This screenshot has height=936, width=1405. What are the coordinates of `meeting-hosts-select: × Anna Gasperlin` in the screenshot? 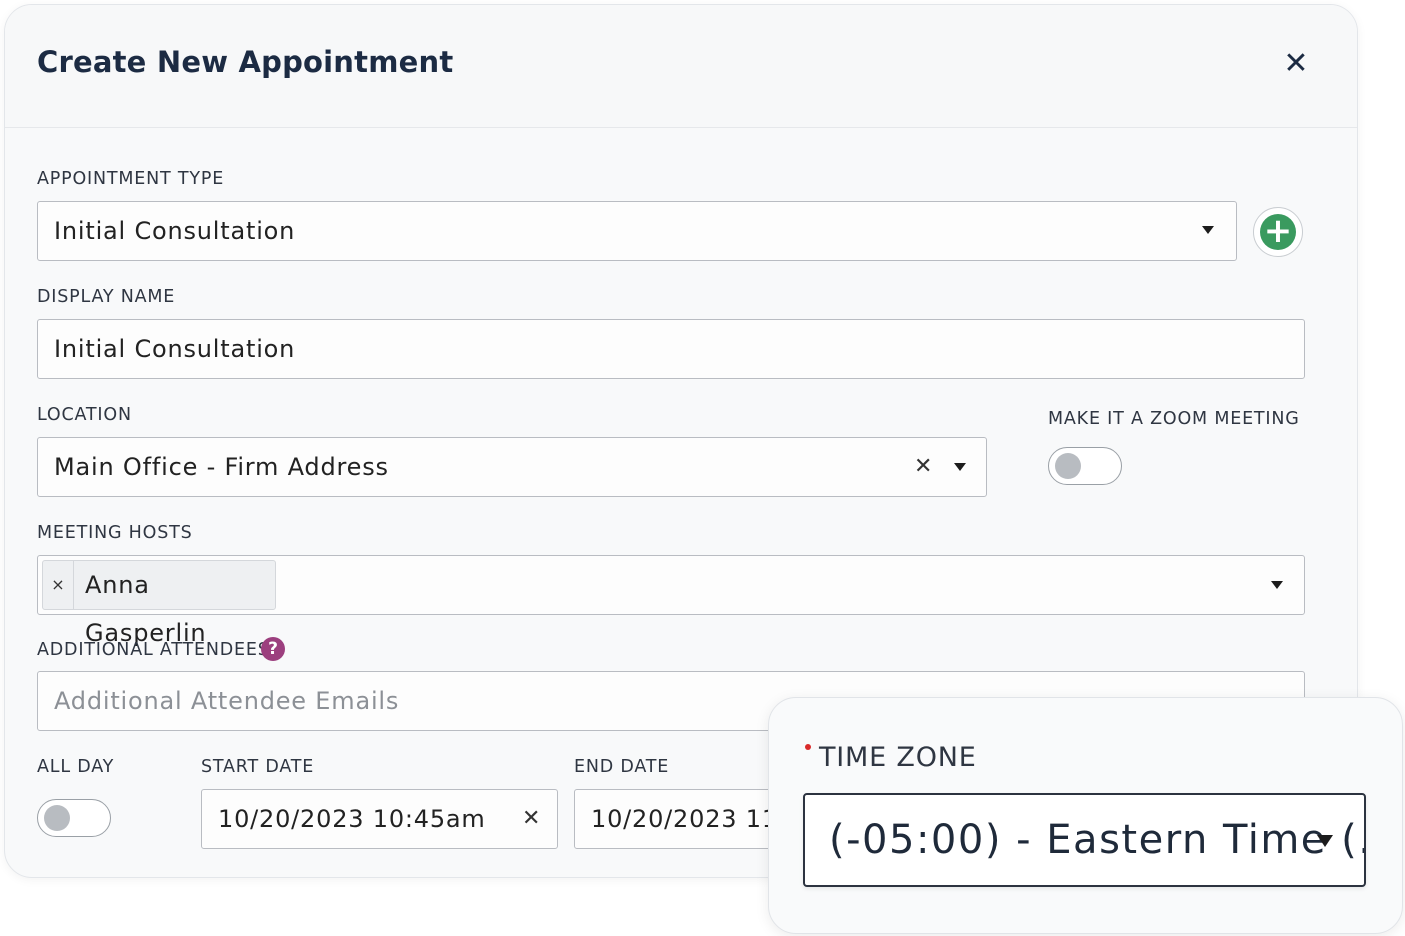 It's located at (671, 601).